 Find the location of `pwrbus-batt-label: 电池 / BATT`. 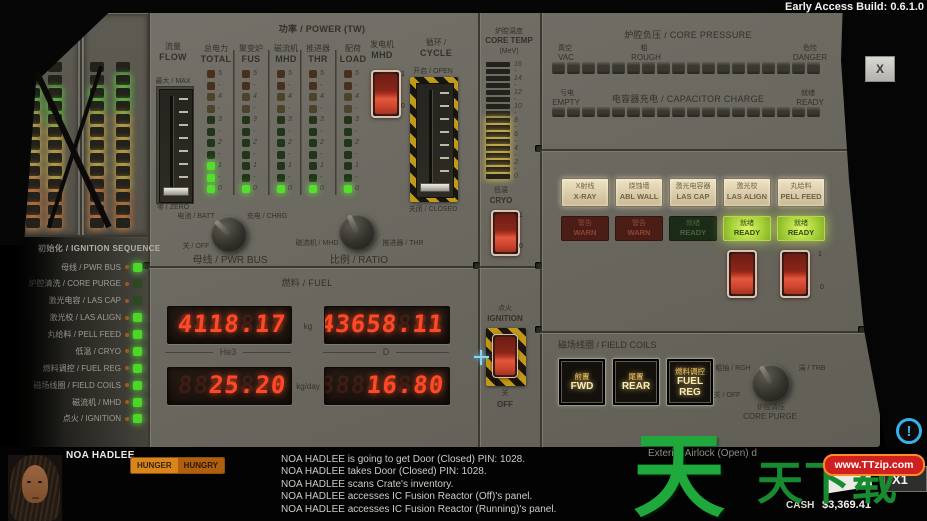

pwrbus-batt-label: 电池 / BATT is located at coordinates (196, 216).